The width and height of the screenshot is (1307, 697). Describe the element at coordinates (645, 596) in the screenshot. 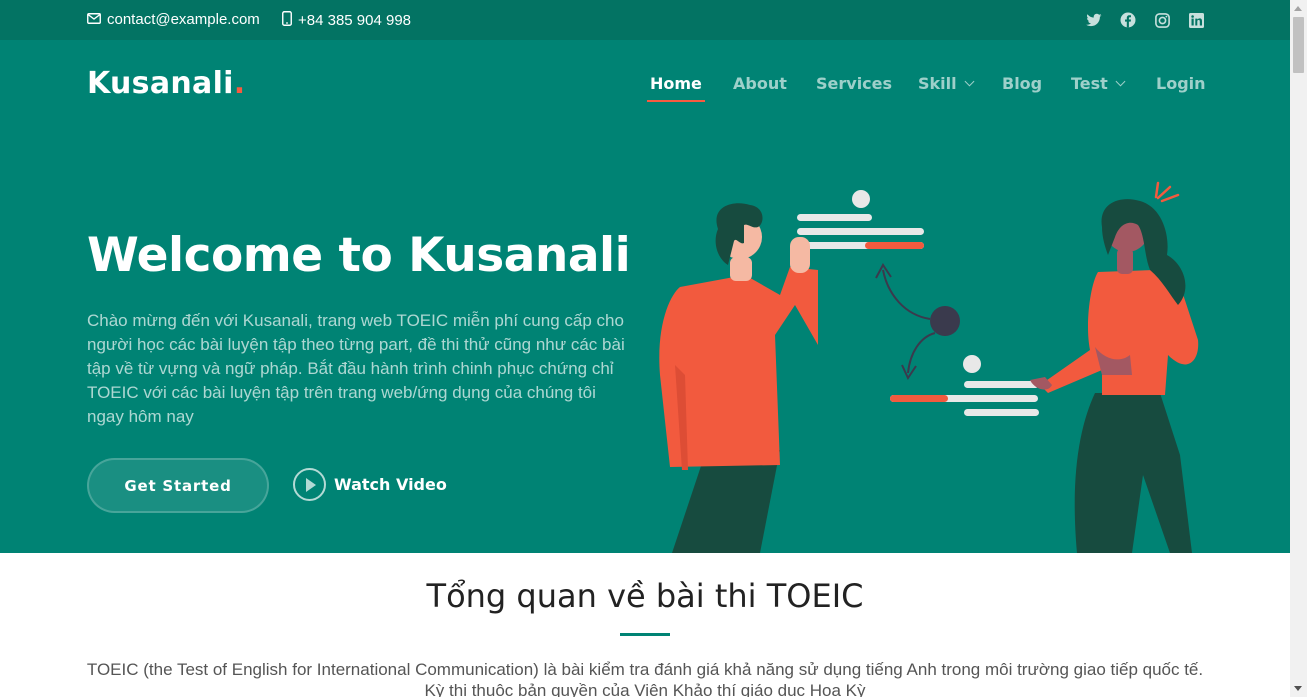

I see `section-title: Tổng quan về bài thi TOEIC` at that location.